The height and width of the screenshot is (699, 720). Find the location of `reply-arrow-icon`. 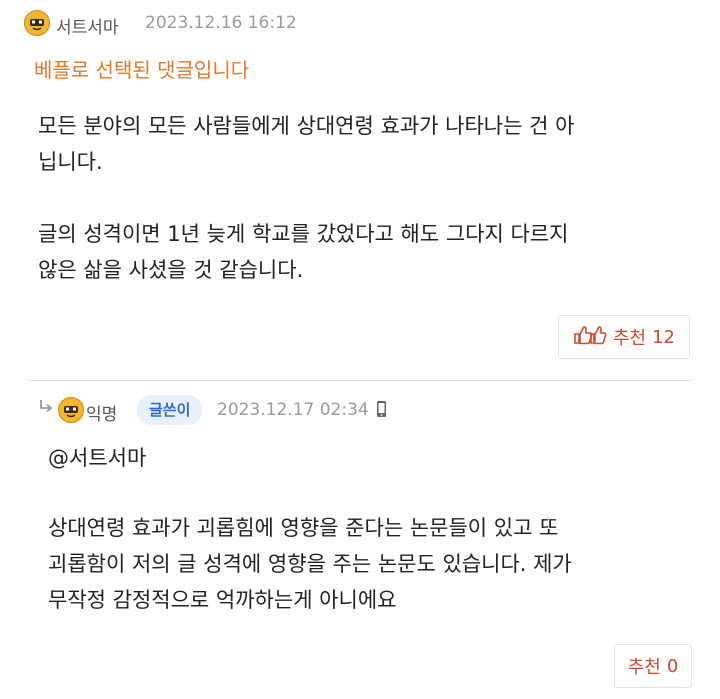

reply-arrow-icon is located at coordinates (46, 408).